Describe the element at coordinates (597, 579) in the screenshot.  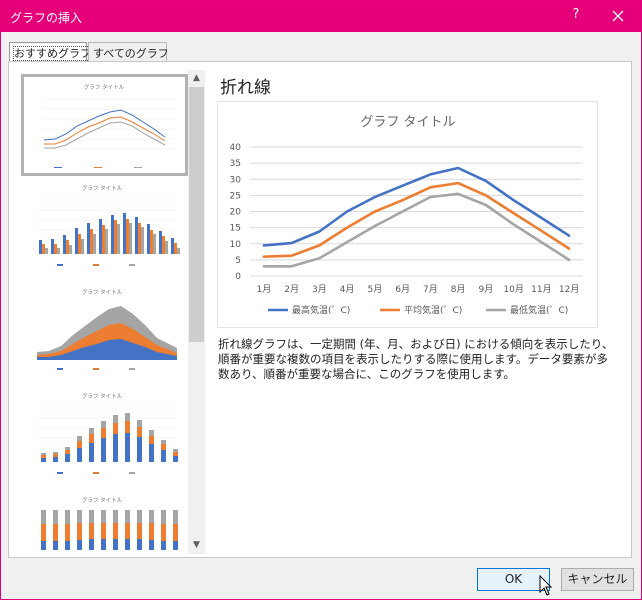
I see `cancel-button: キャンセル` at that location.